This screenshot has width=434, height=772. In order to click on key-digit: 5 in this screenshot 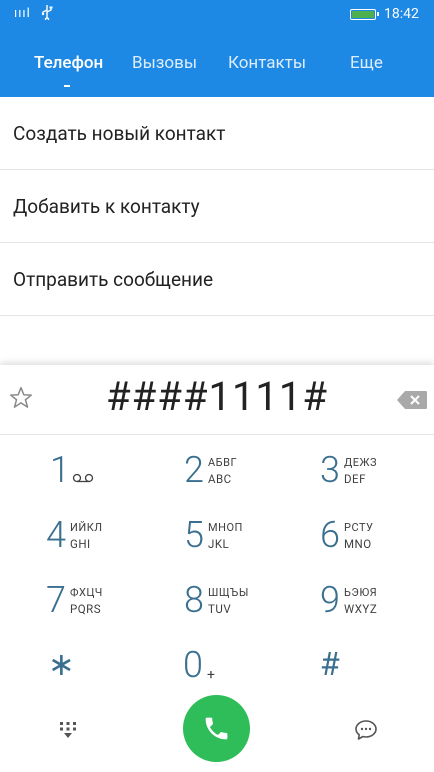, I will do `click(194, 535)`.